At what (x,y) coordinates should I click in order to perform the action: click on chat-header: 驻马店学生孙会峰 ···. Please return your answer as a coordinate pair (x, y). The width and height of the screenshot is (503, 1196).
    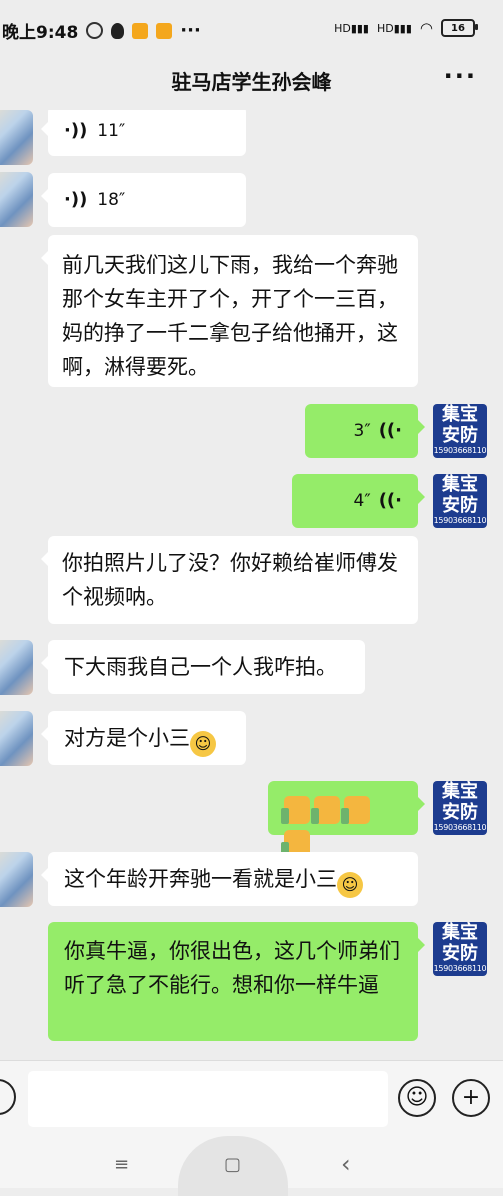
    Looking at the image, I should click on (251, 84).